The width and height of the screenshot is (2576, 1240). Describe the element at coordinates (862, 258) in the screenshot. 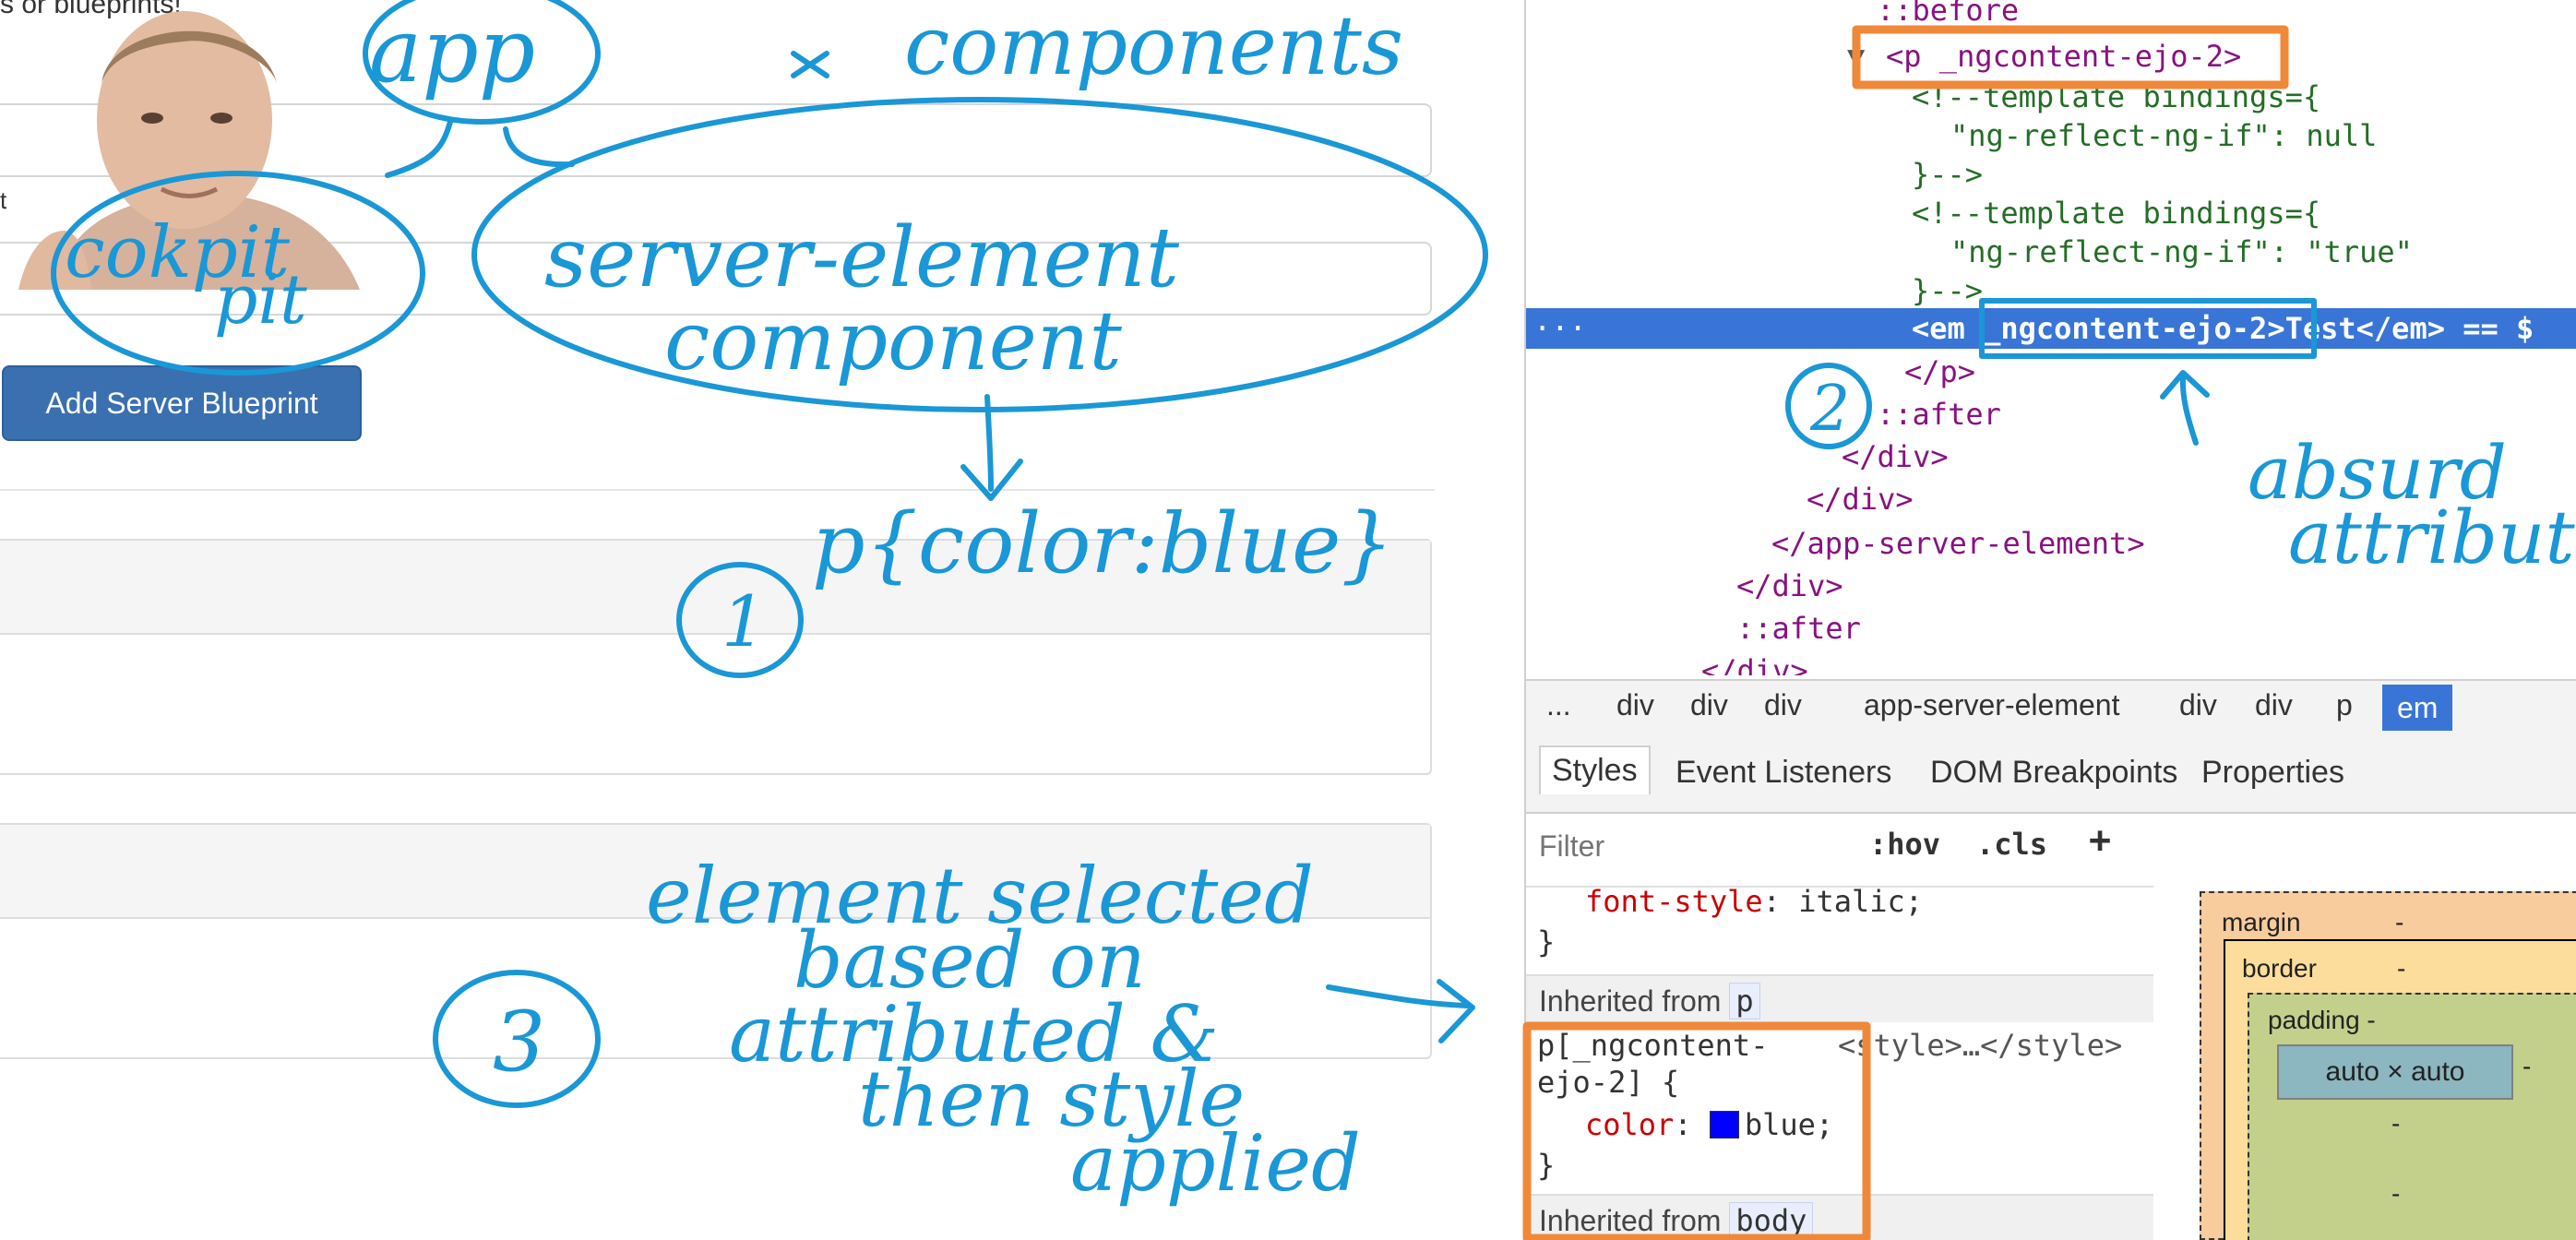

I see `annotation-server-element: server-element` at that location.